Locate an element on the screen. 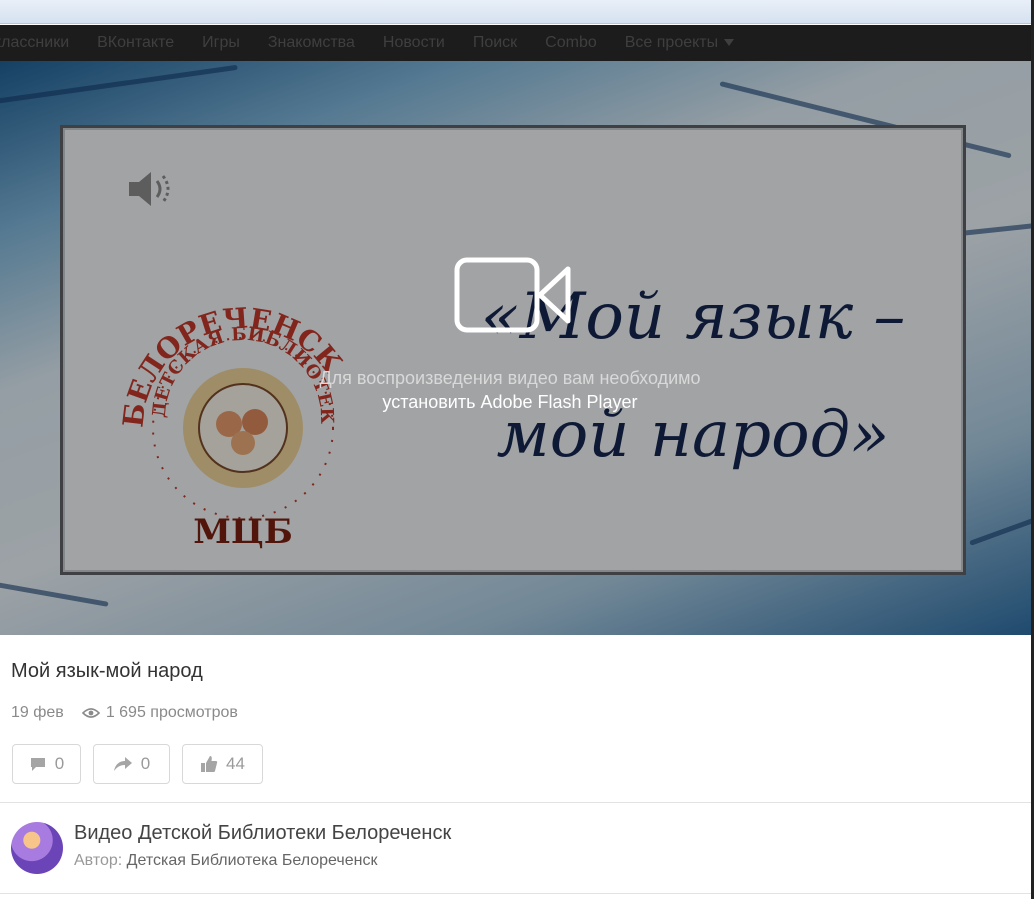 The height and width of the screenshot is (899, 1034). nav-games: Игры is located at coordinates (221, 43).